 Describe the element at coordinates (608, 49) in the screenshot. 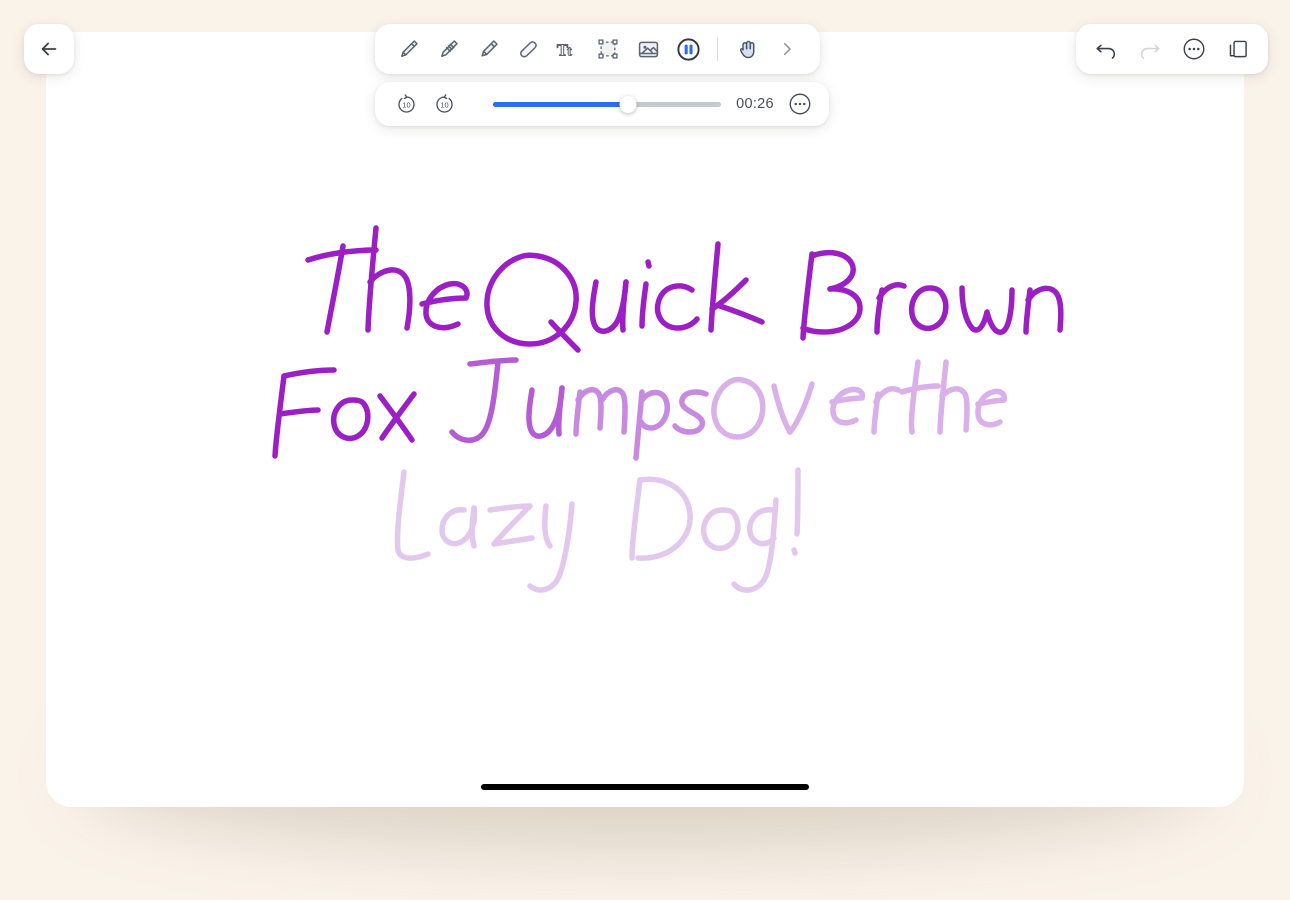

I see `tool-select` at that location.